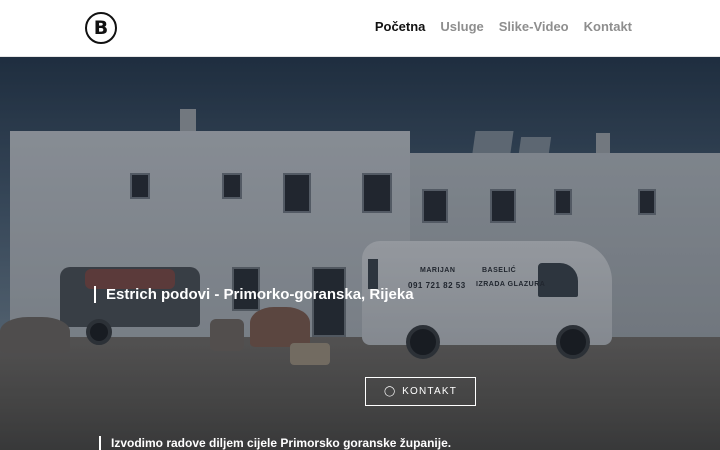 This screenshot has width=720, height=450. Describe the element at coordinates (534, 26) in the screenshot. I see `nav-item-slike-video: Slike-Video` at that location.